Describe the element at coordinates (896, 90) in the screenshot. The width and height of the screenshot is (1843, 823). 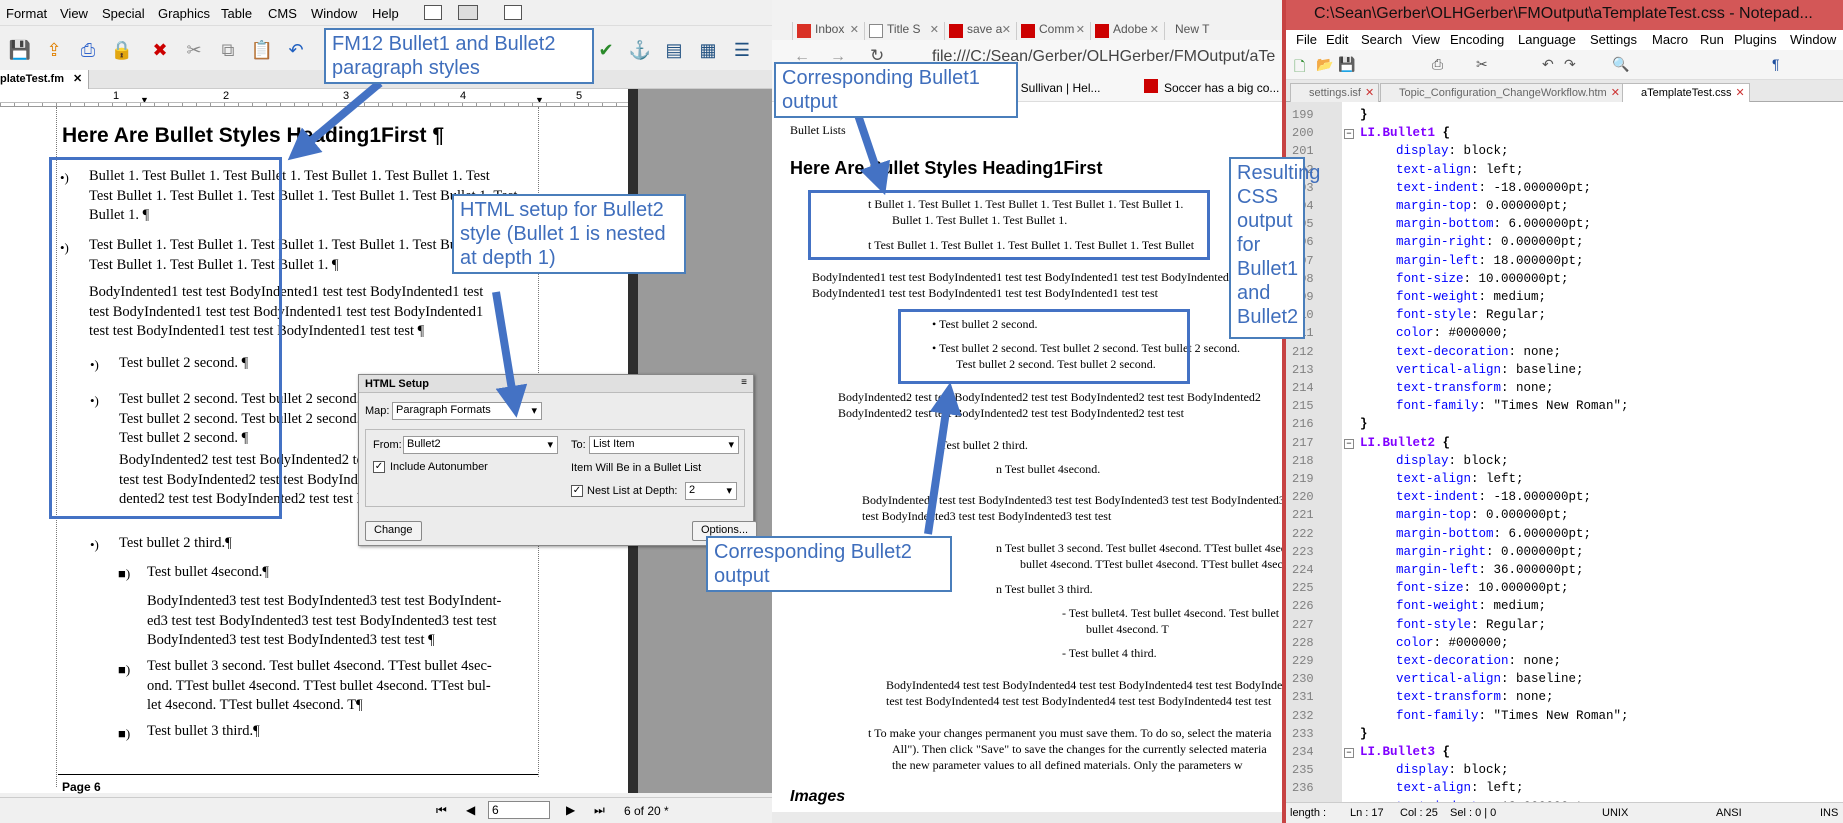
I see `callout-bullet1-output: Corresponding Bullet1 output` at that location.